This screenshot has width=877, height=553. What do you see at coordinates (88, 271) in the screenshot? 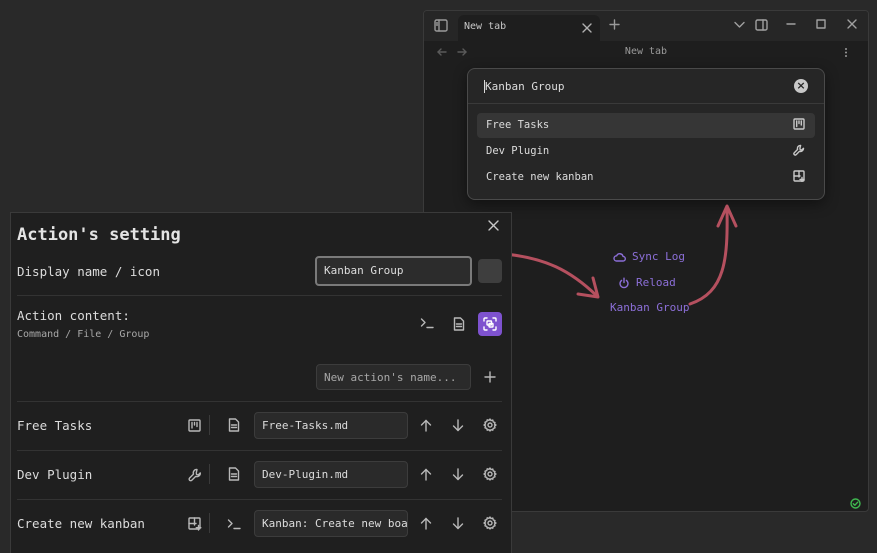
I see `display-name-label: Display name / icon` at bounding box center [88, 271].